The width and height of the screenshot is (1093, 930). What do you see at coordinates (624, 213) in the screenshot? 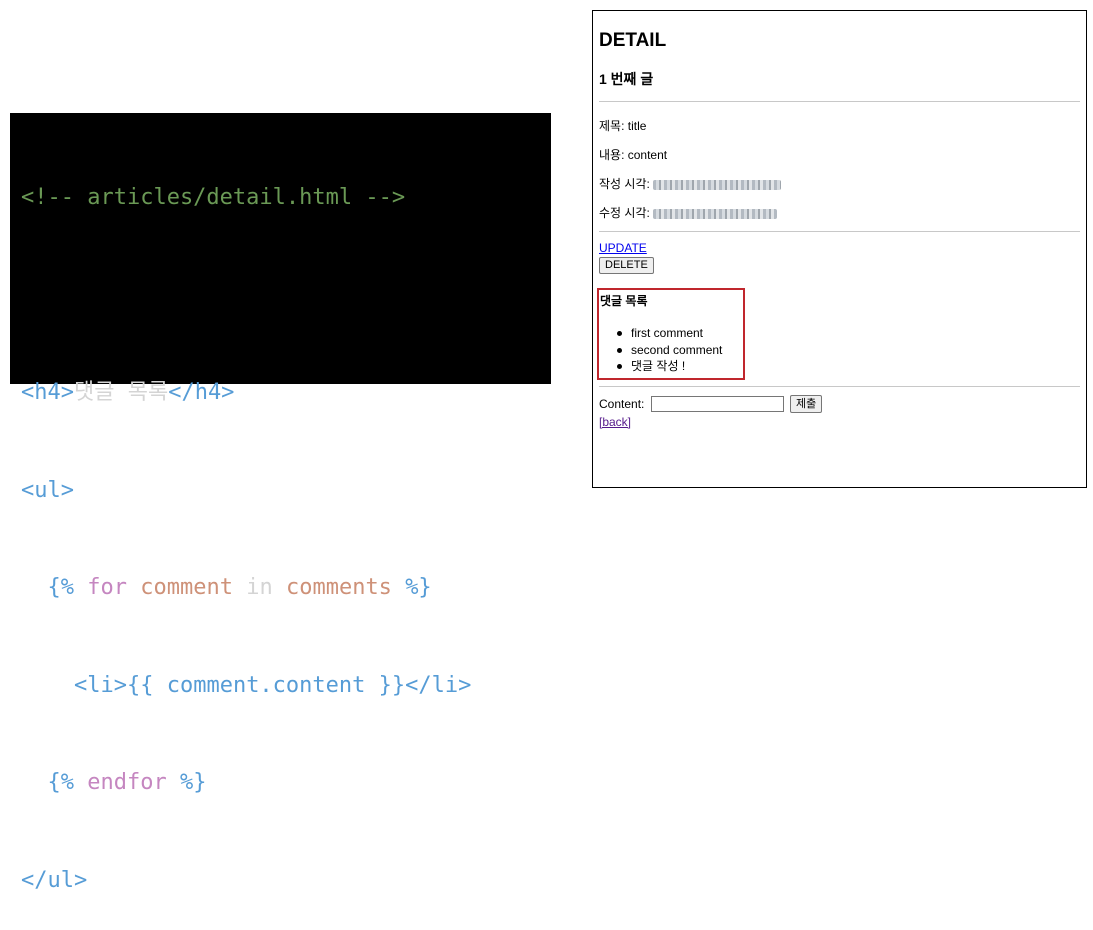
I see `updated-at-label: 수정 시각:` at bounding box center [624, 213].